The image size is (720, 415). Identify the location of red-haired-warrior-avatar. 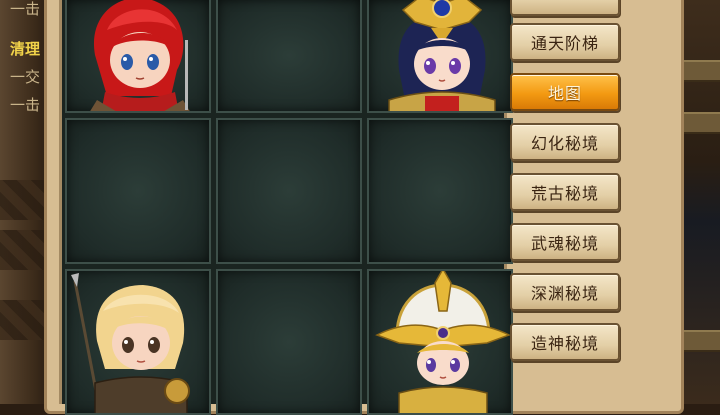
(140, 55).